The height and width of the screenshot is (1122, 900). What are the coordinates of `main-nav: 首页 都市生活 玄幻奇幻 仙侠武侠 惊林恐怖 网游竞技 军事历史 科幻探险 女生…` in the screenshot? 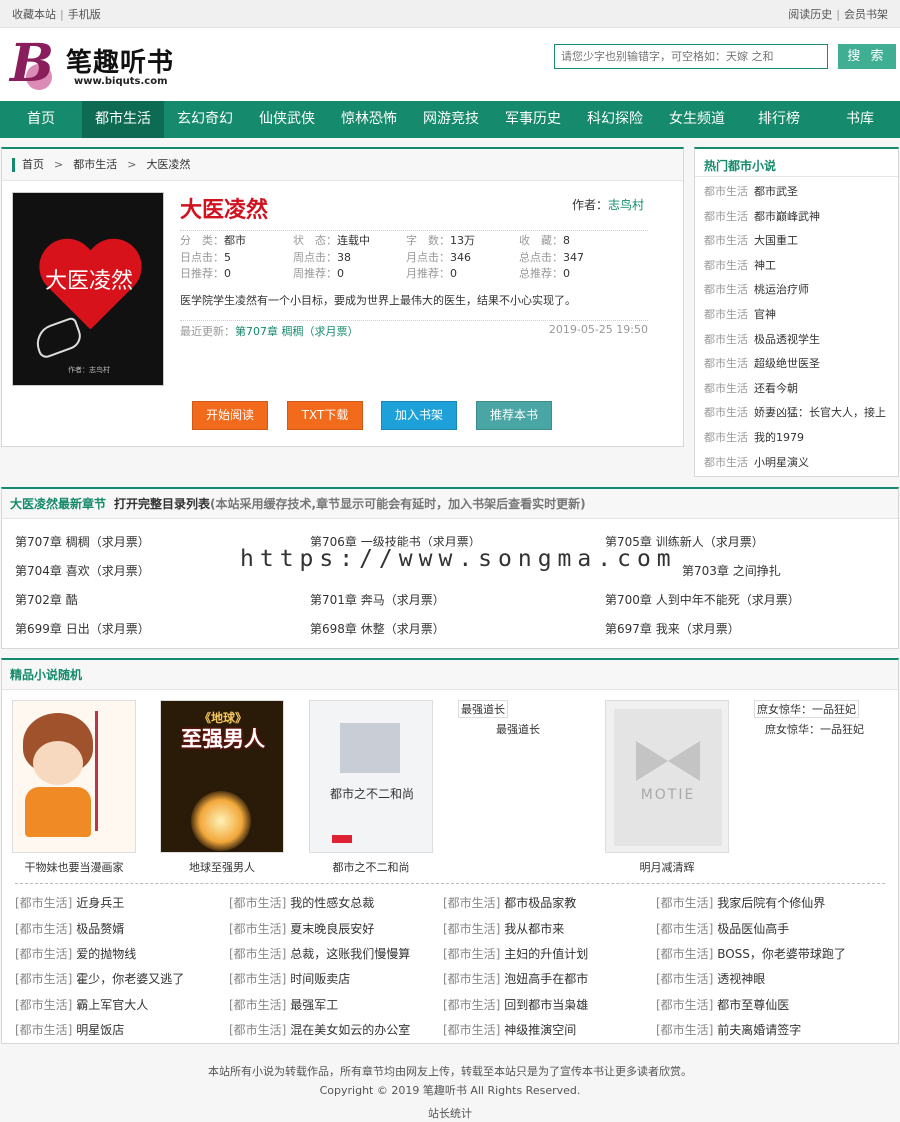 It's located at (450, 119).